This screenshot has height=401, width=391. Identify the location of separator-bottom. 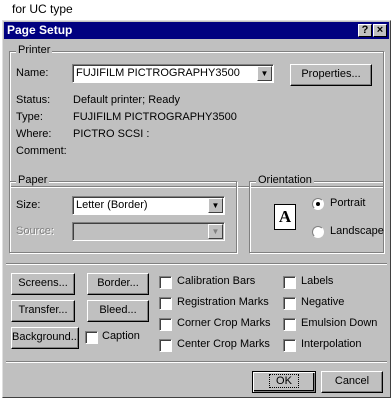
(196, 362).